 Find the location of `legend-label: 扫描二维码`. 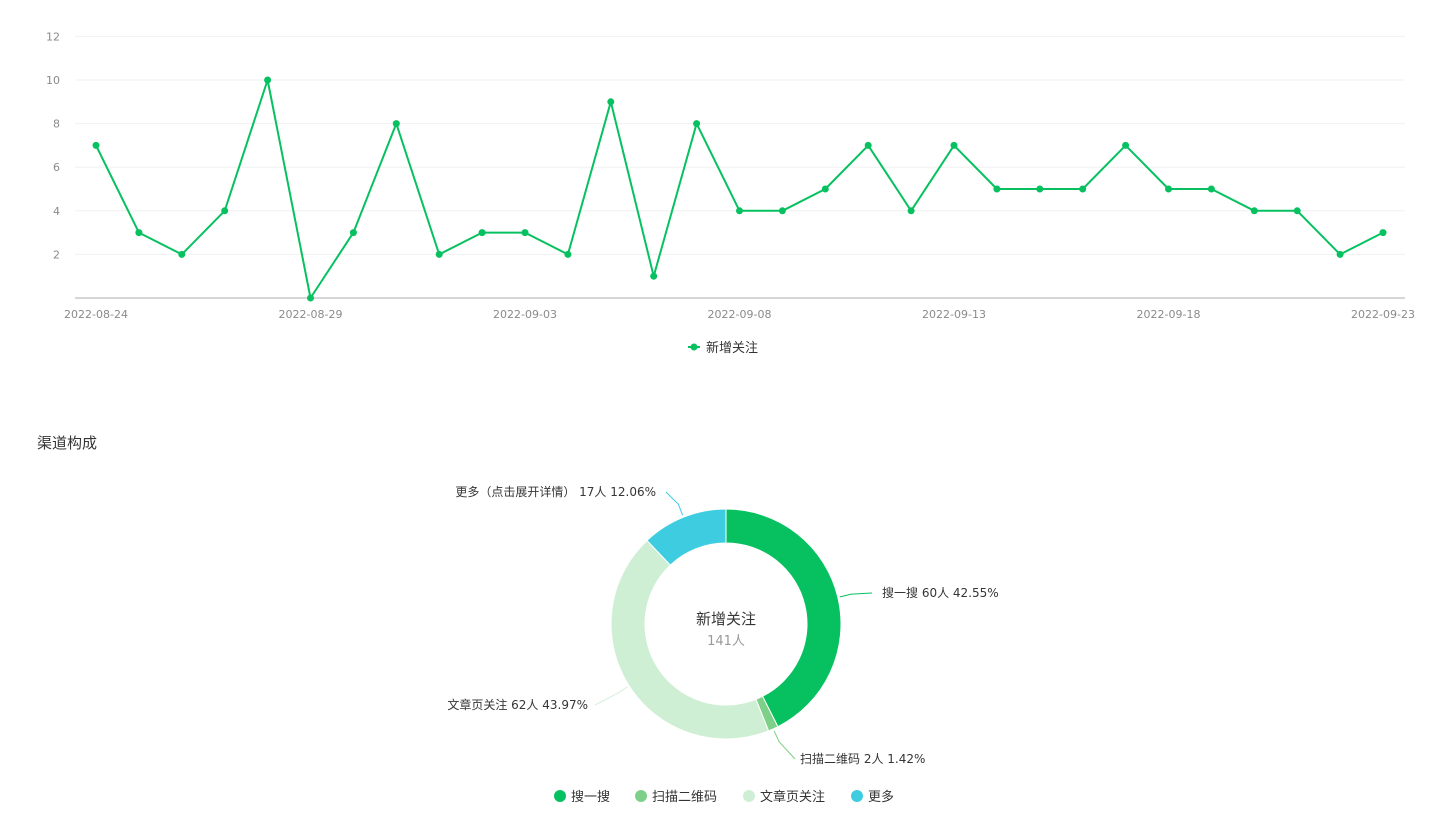

legend-label: 扫描二维码 is located at coordinates (684, 797).